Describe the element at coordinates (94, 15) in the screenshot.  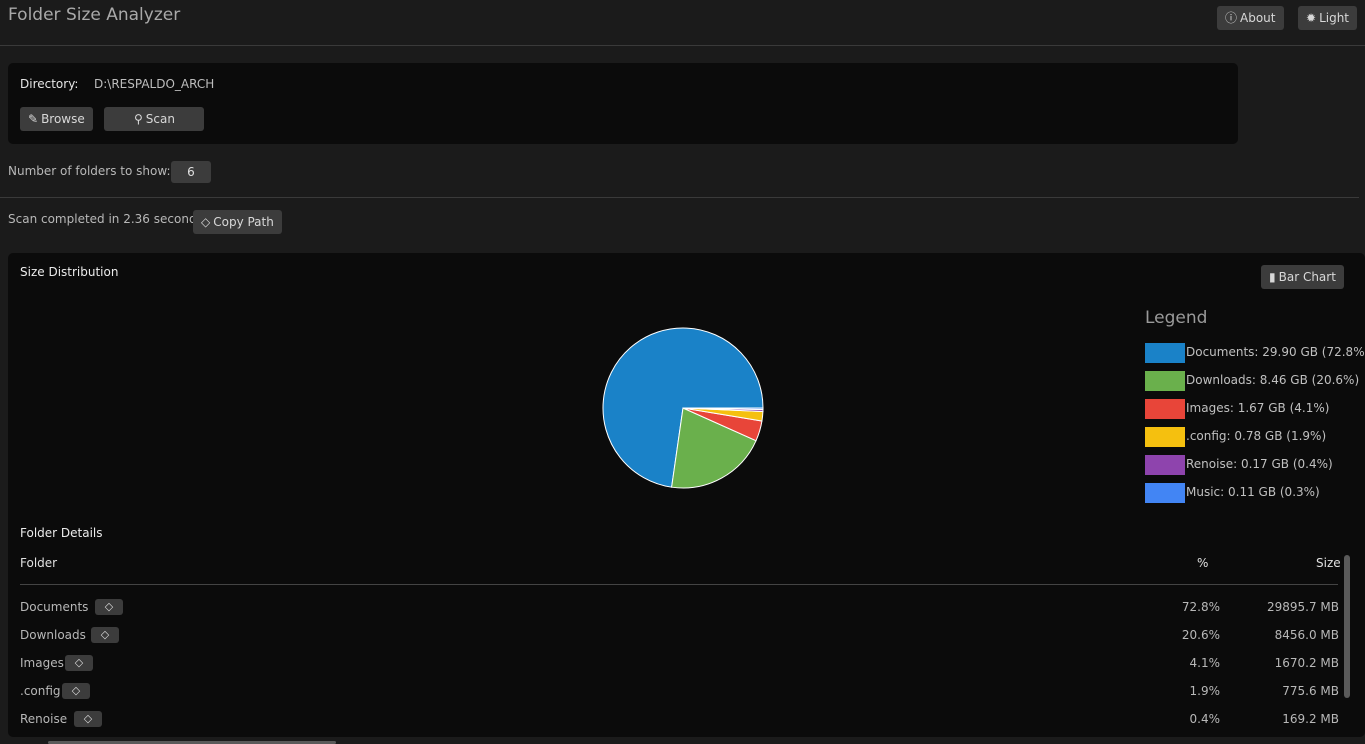
I see `app-title: Folder Size Analyzer` at that location.